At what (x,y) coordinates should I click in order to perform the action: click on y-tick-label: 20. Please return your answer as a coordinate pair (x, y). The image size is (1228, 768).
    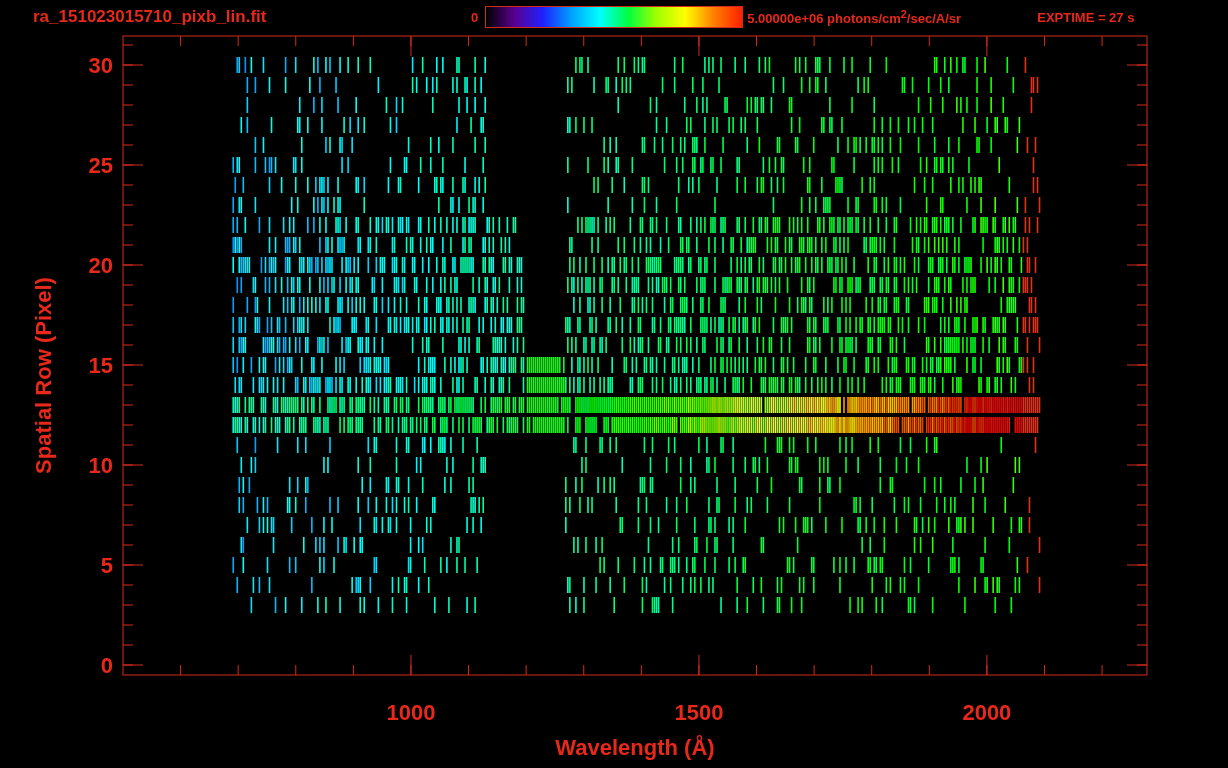
    Looking at the image, I should click on (100, 265).